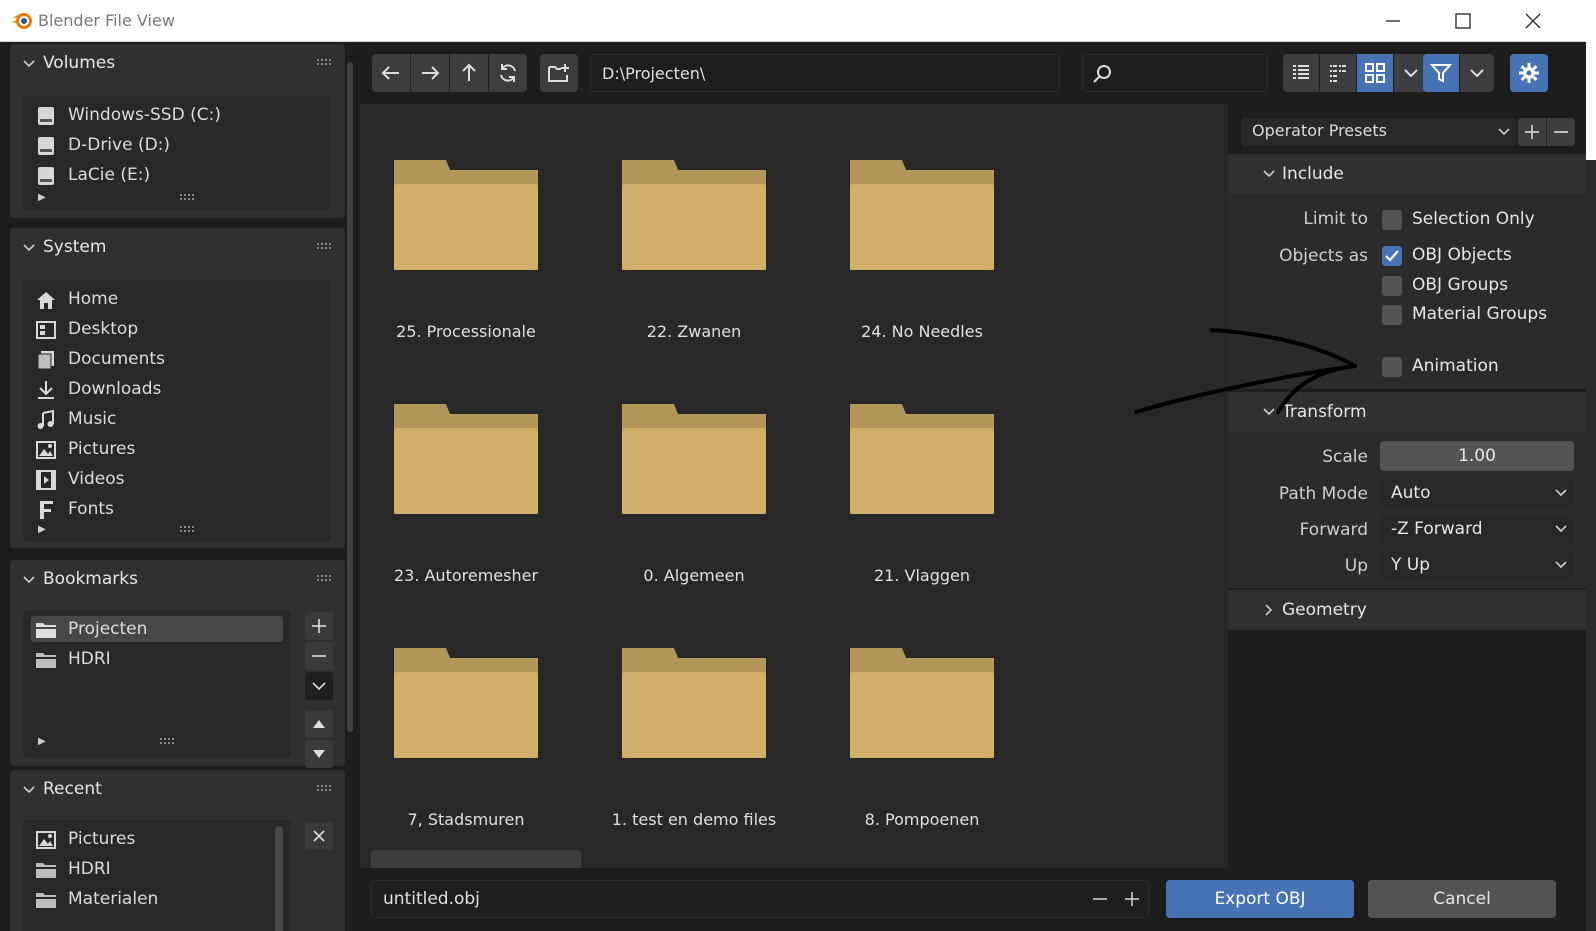  I want to click on forward-axis-value: -Z Forward, so click(1437, 529).